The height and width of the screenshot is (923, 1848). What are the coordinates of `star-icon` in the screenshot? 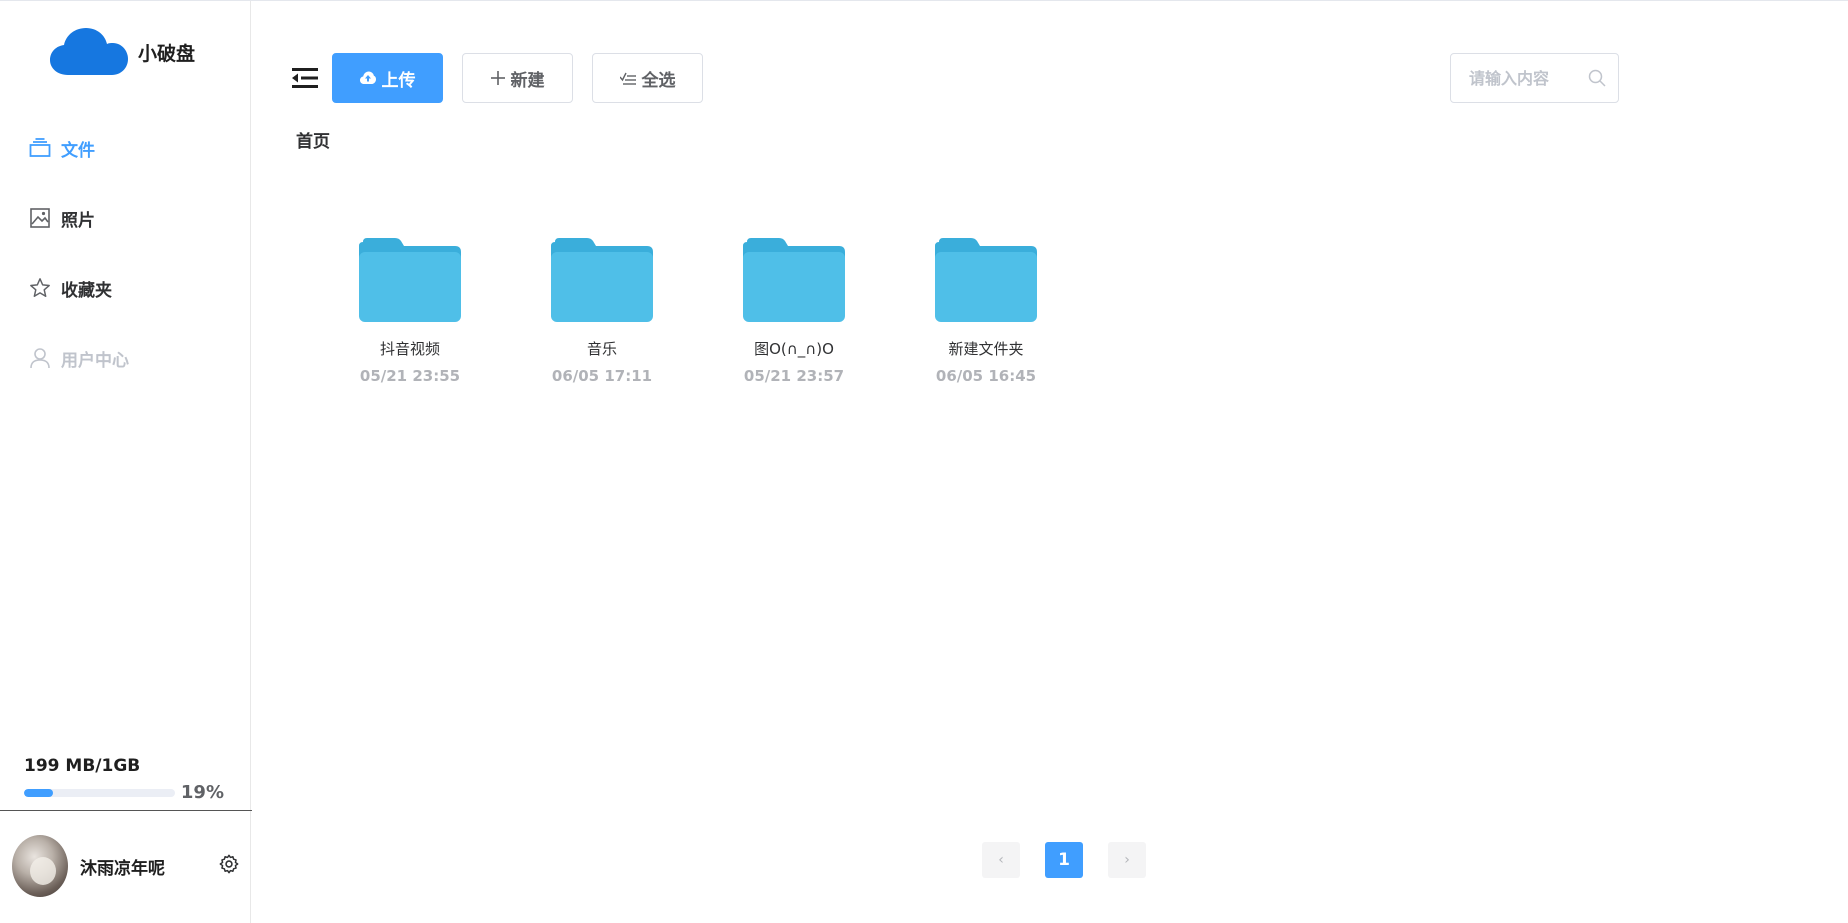 It's located at (40, 288).